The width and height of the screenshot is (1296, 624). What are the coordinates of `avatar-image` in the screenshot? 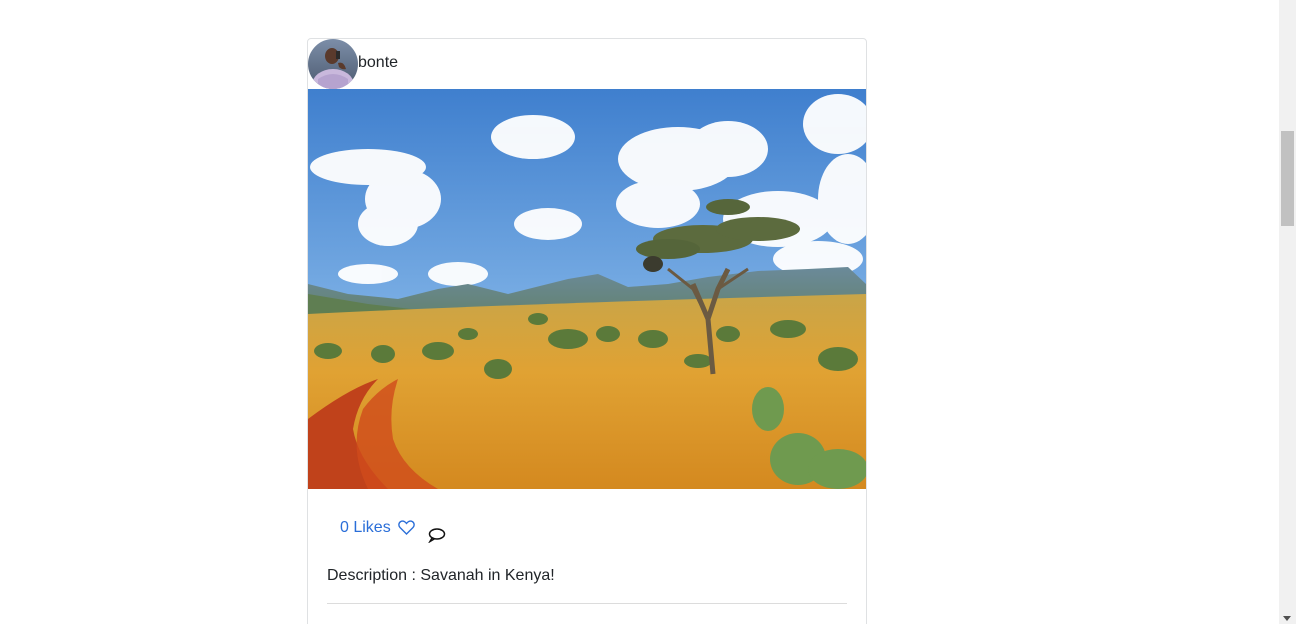 It's located at (333, 64).